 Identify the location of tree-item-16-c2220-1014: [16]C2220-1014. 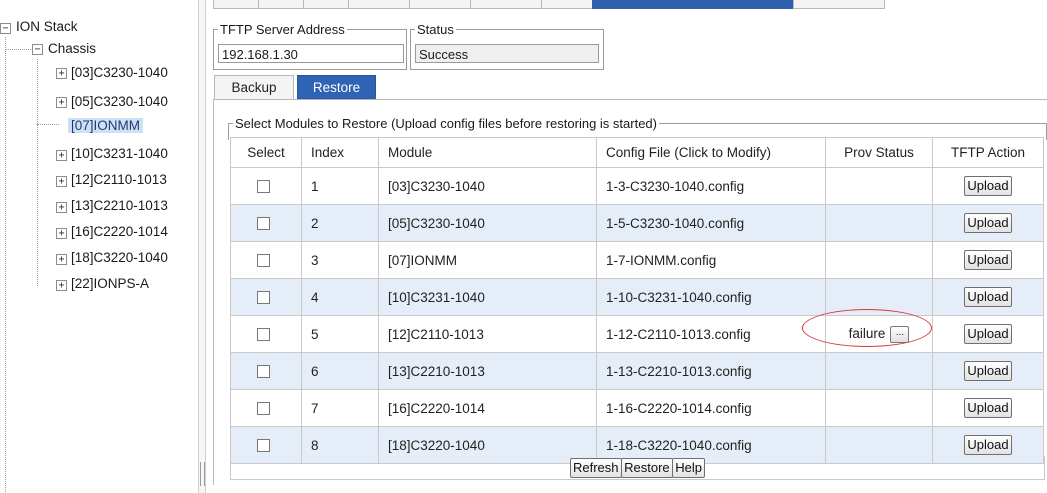
(119, 231).